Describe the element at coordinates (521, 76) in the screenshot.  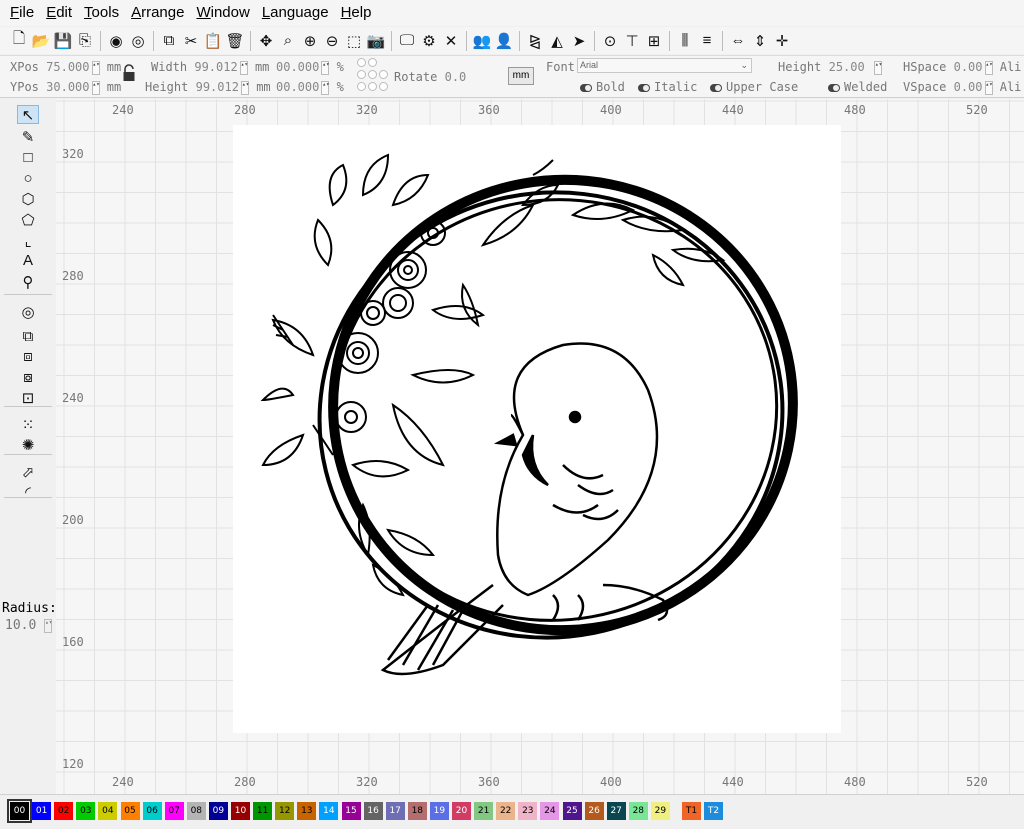
I see `unit-button: mm` at that location.